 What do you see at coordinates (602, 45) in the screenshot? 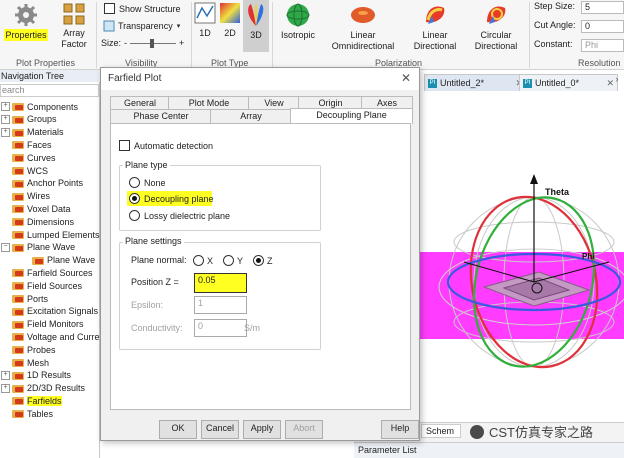
I see `constant-select: Phi` at bounding box center [602, 45].